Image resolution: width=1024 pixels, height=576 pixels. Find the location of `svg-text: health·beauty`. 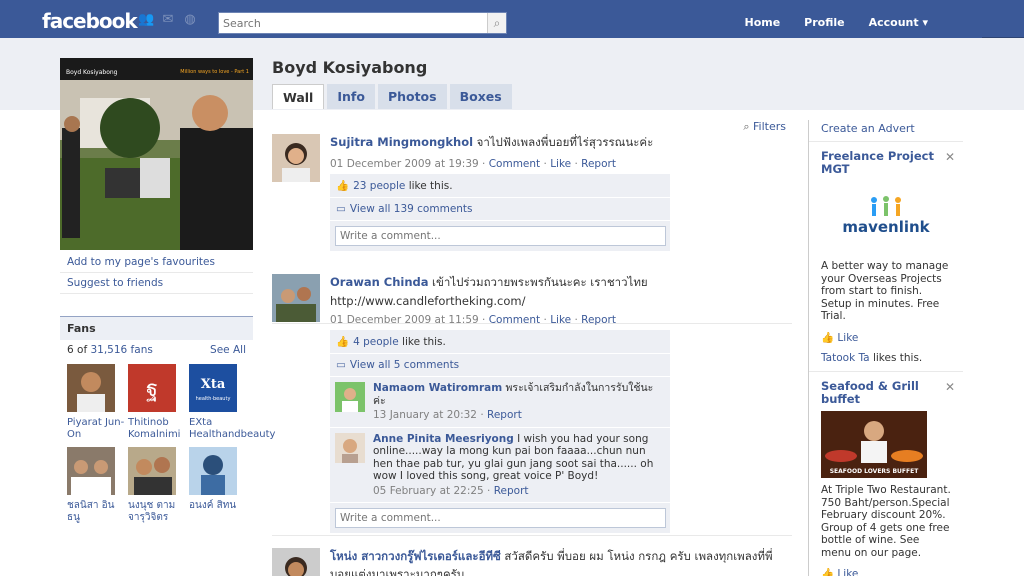

svg-text: health·beauty is located at coordinates (213, 399).